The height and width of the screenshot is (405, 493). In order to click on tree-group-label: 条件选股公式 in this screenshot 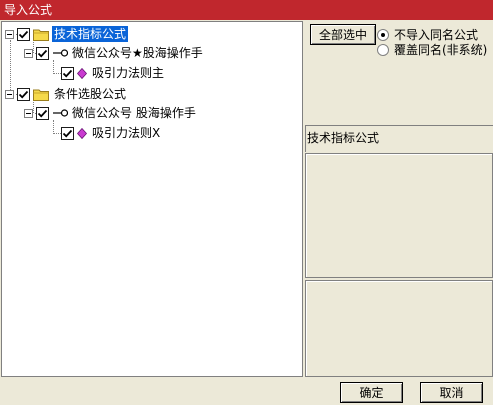, I will do `click(90, 94)`.